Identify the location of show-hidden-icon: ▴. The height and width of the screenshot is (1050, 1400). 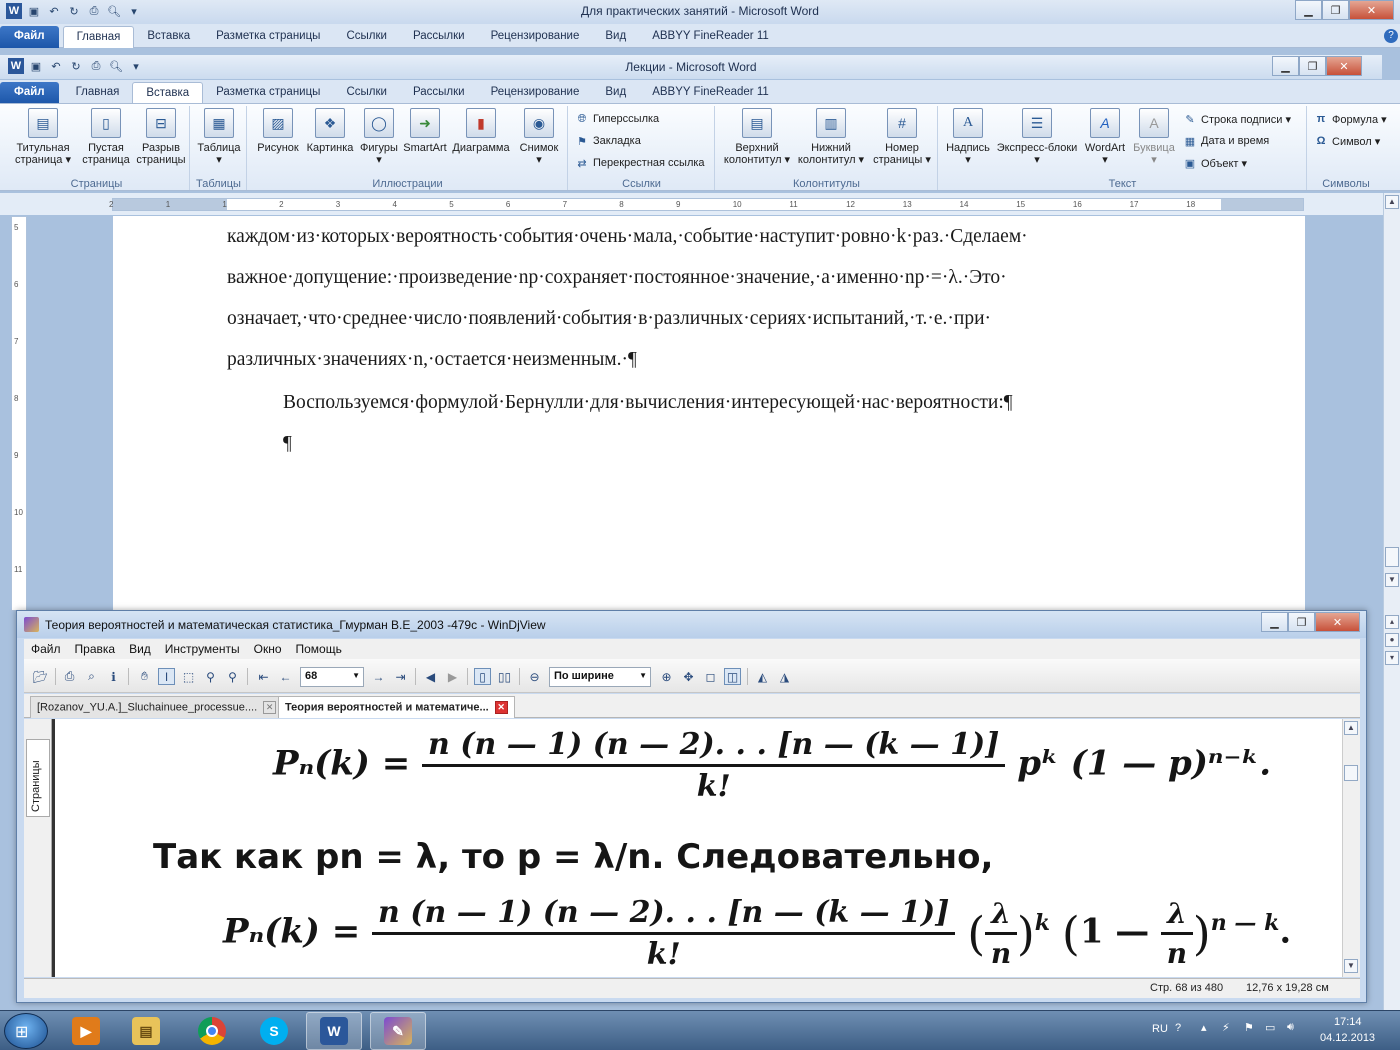
(1204, 1027).